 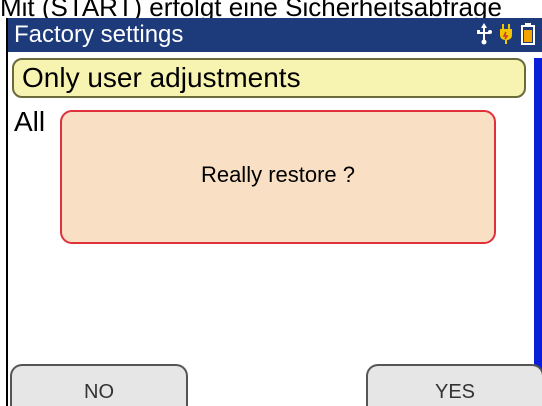 I want to click on status-icons, so click(x=506, y=34).